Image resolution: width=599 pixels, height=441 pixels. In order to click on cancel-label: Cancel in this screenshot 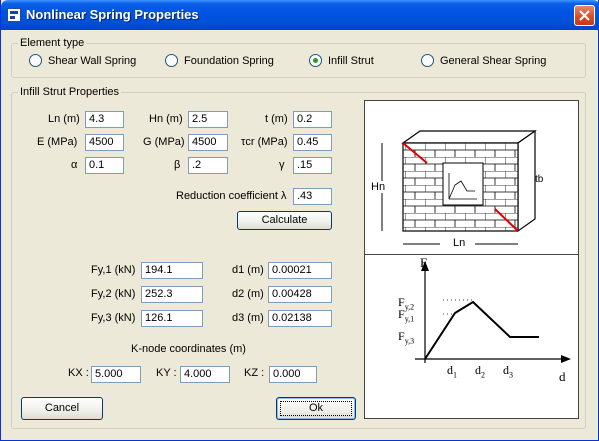, I will do `click(62, 408)`.